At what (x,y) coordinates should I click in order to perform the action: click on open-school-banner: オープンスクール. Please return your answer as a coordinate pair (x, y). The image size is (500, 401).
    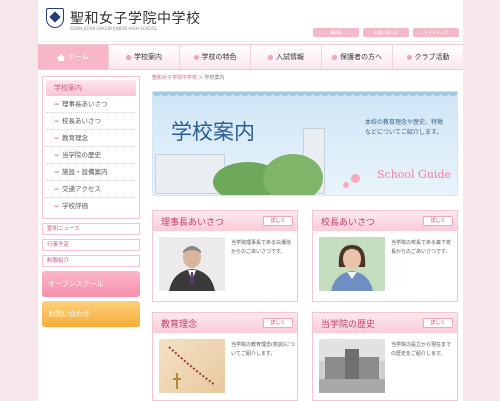
    Looking at the image, I should click on (91, 284).